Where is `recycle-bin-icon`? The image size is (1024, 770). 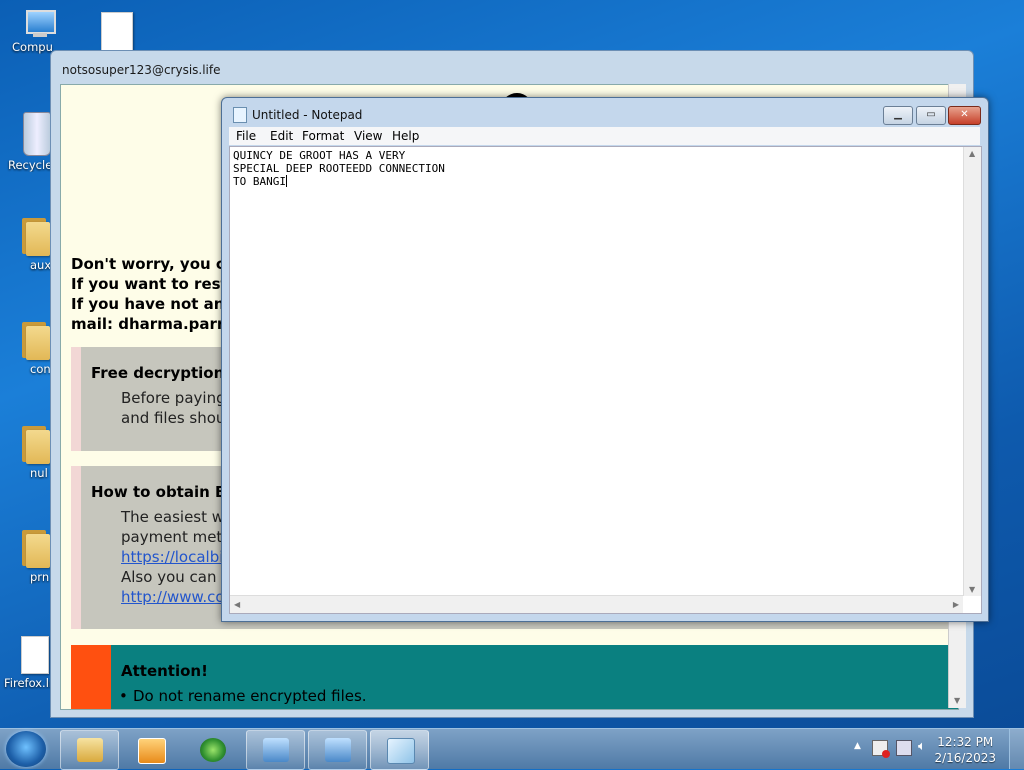
recycle-bin-icon is located at coordinates (37, 134).